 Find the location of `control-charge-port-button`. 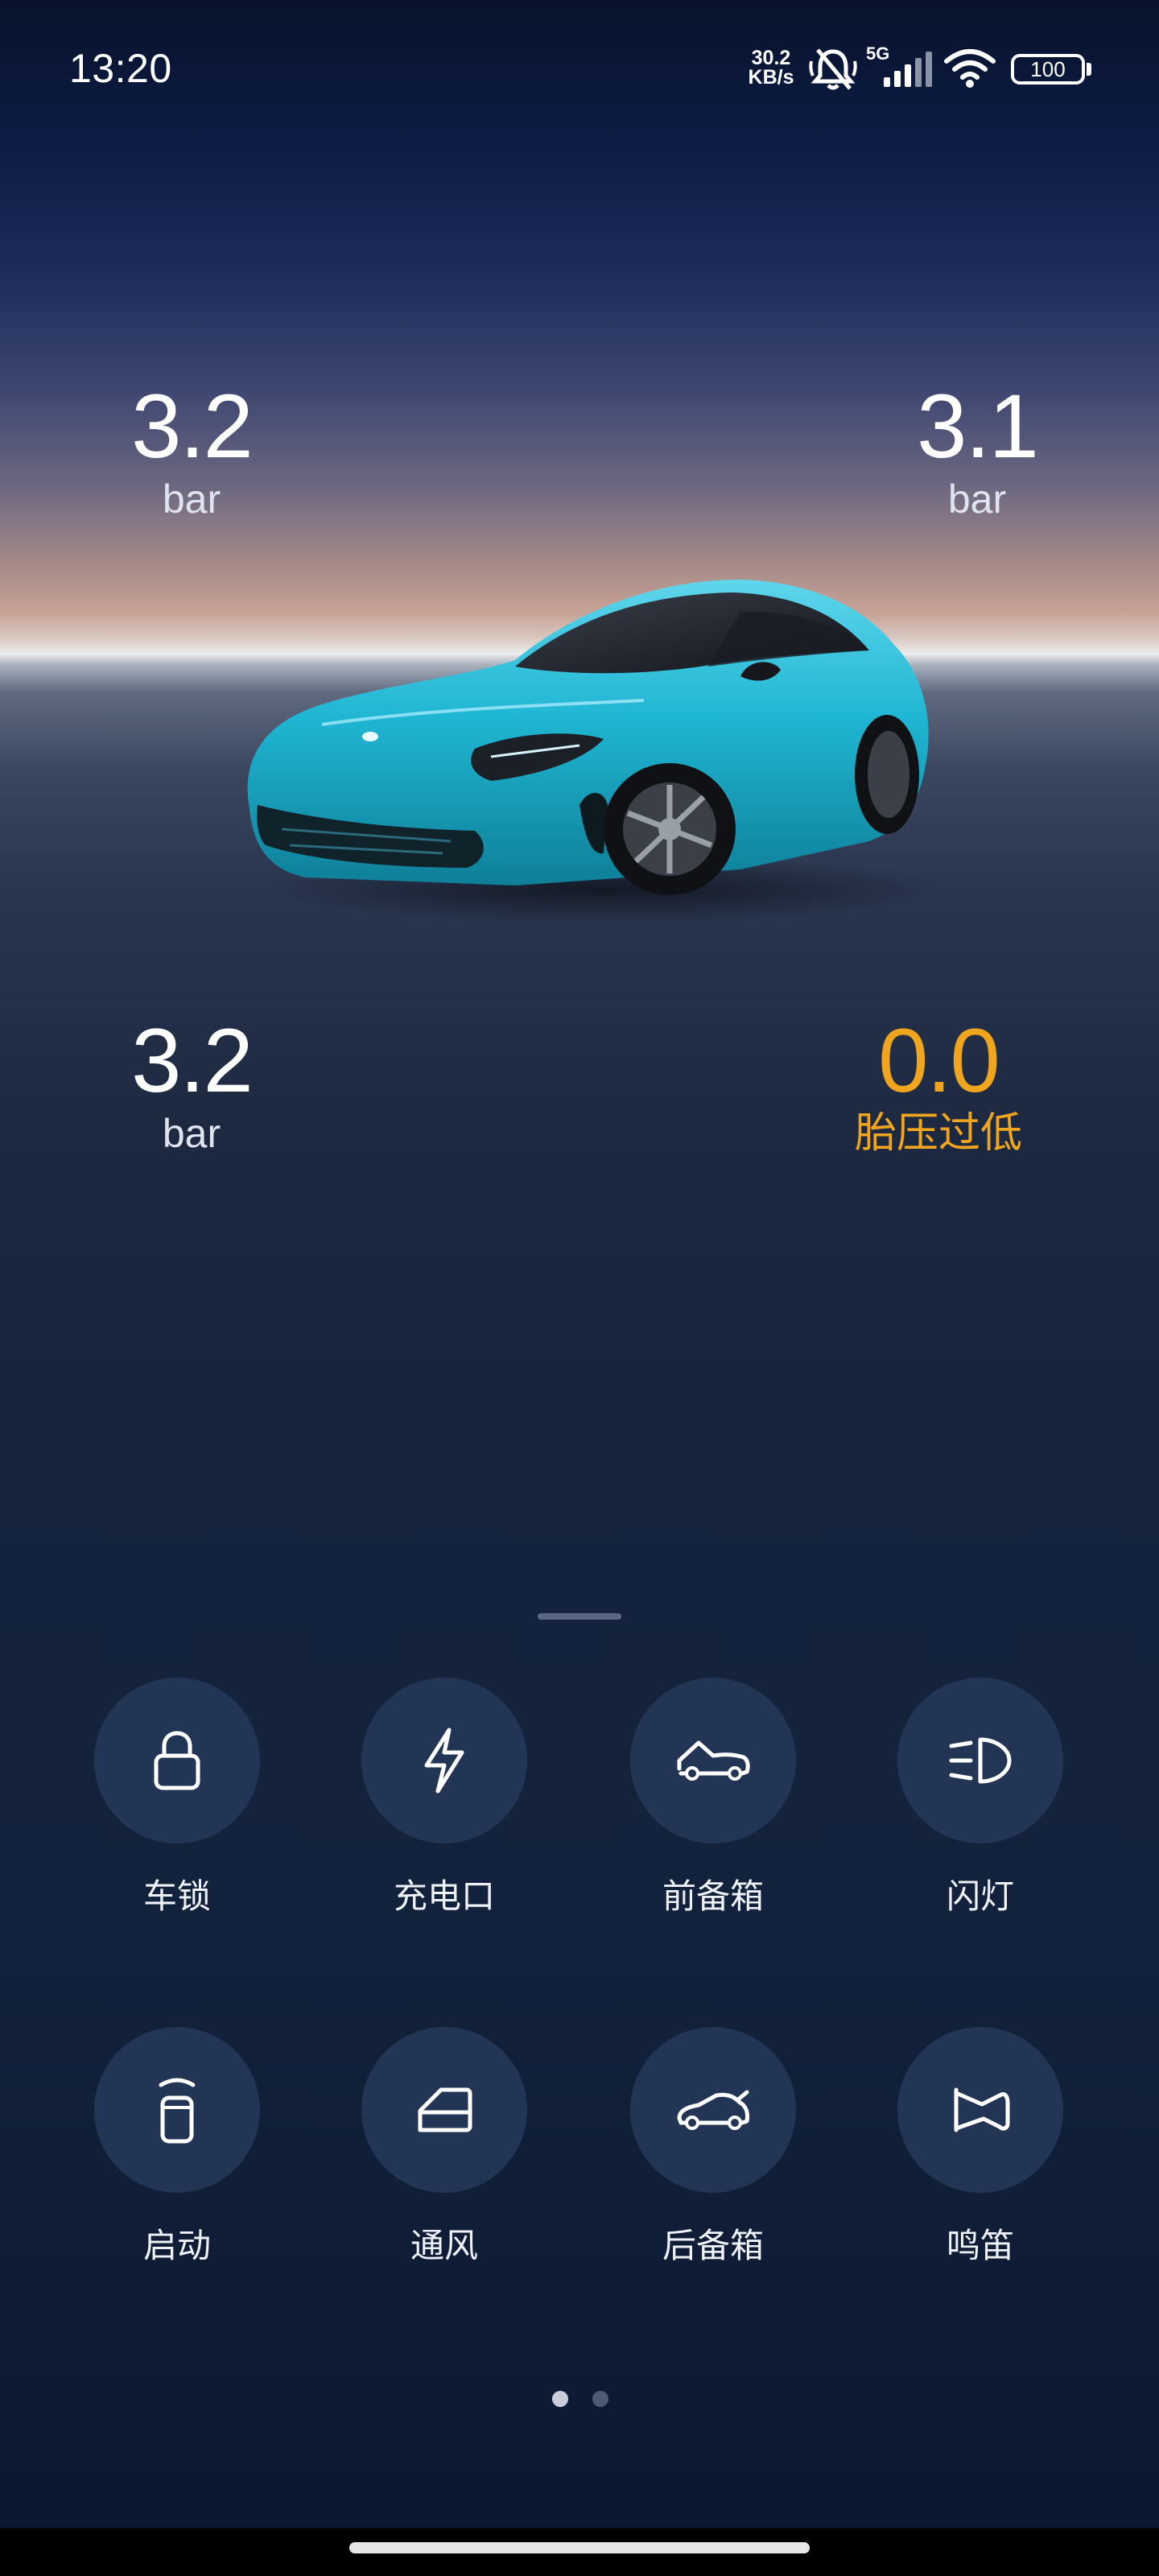

control-charge-port-button is located at coordinates (444, 1760).